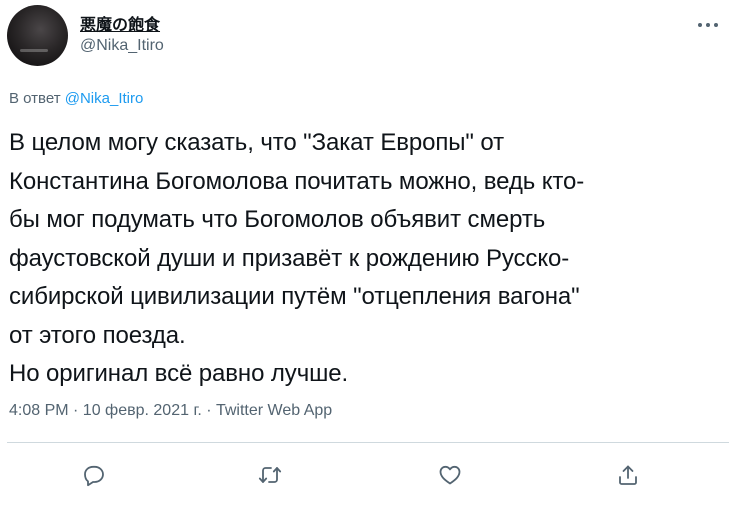 The height and width of the screenshot is (512, 737). I want to click on retweet-icon, so click(270, 475).